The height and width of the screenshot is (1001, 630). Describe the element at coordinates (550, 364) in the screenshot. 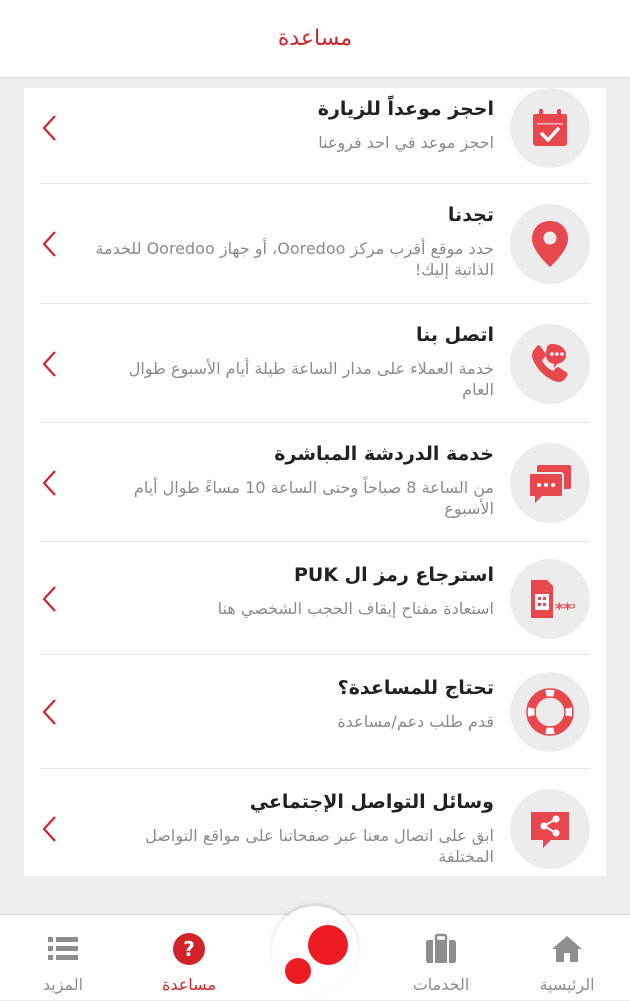

I see `phone-chat-icon` at that location.